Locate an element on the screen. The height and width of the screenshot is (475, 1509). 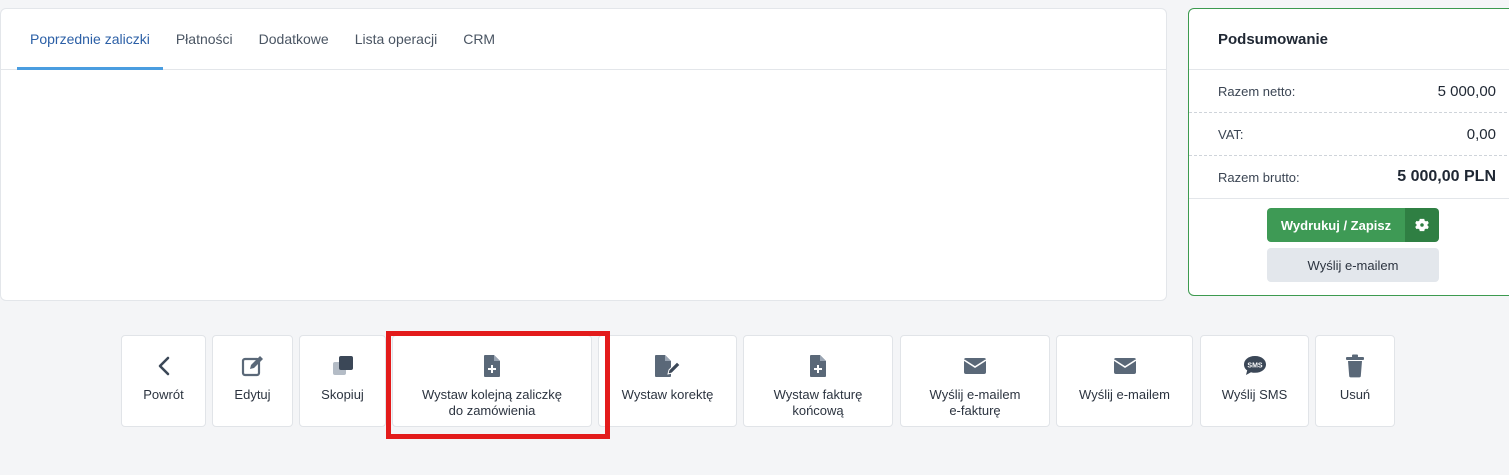
copy-label: Skopiuj is located at coordinates (342, 394).